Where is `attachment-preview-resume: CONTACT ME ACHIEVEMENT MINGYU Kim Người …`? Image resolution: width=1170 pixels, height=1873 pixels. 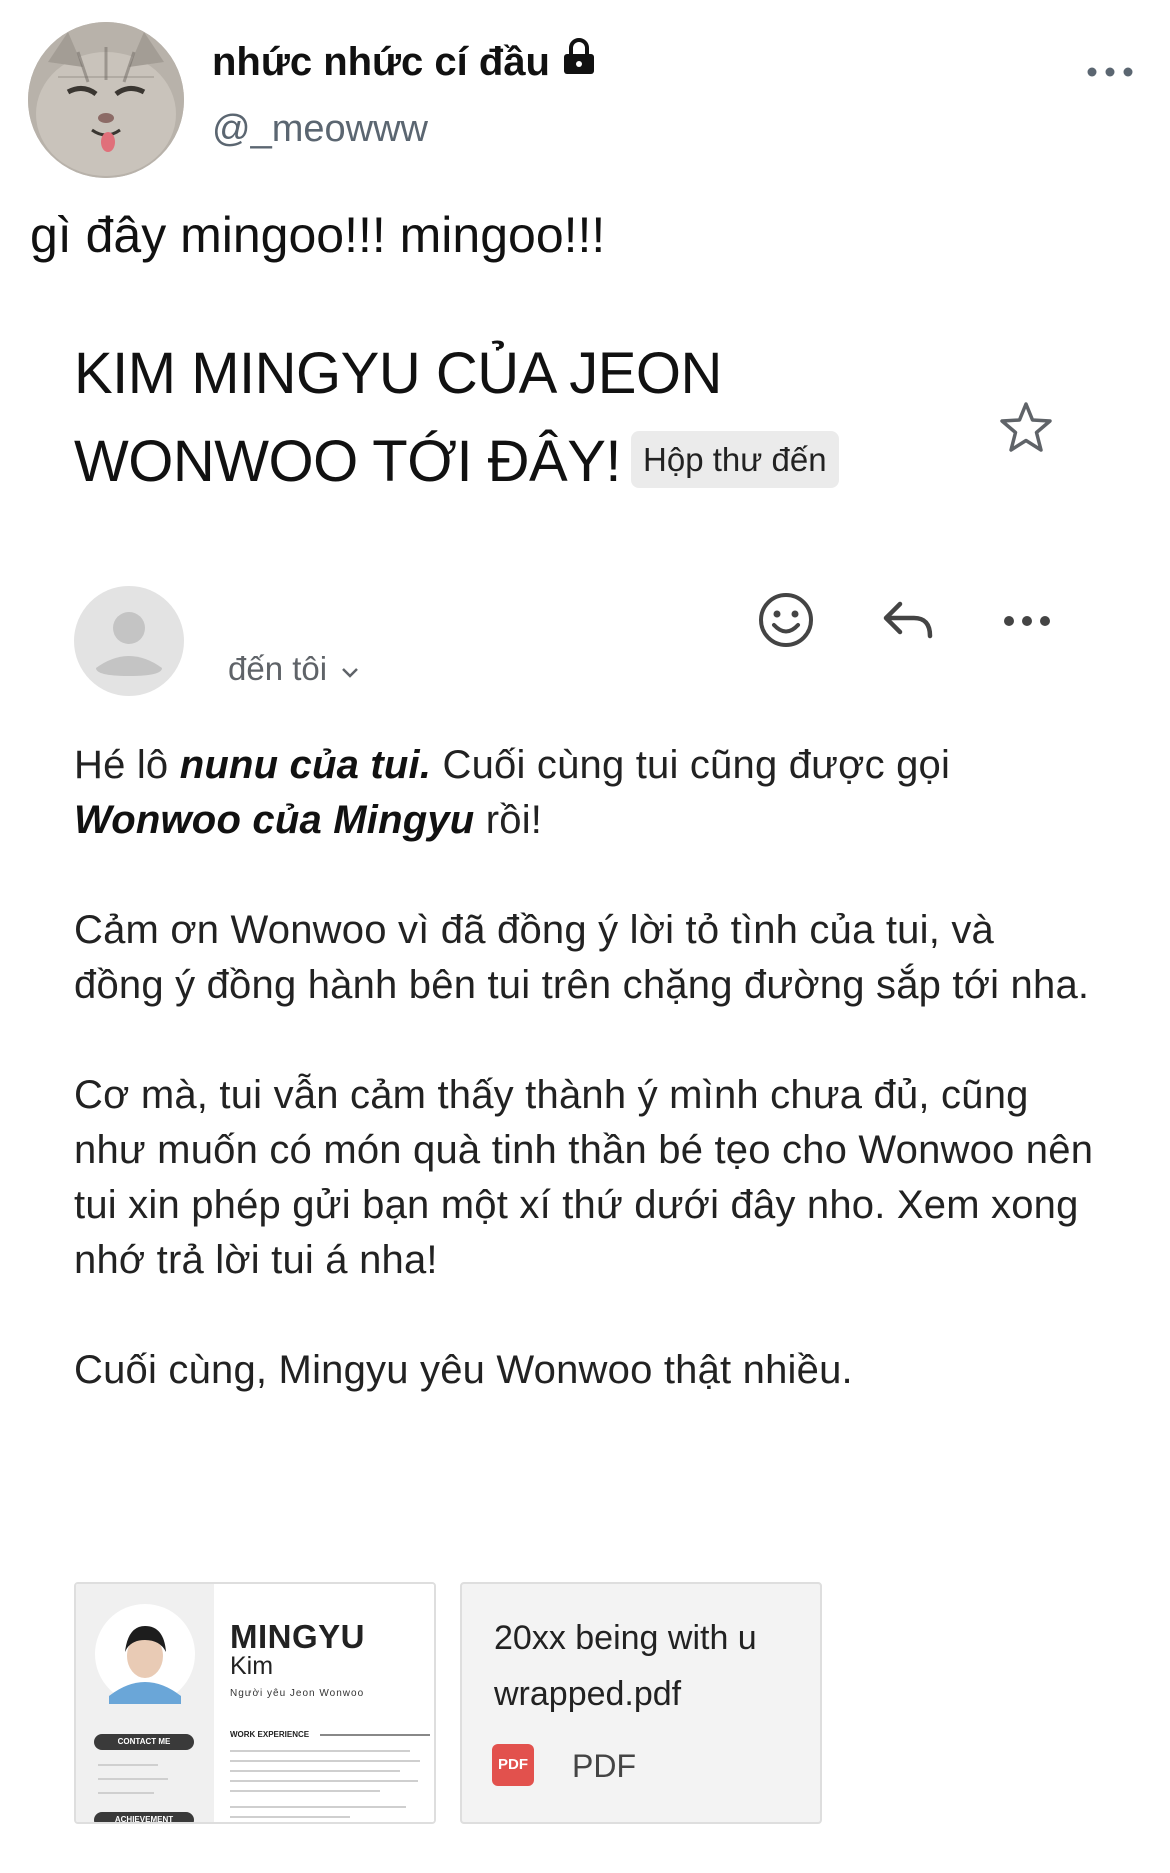 attachment-preview-resume: CONTACT ME ACHIEVEMENT MINGYU Kim Người … is located at coordinates (255, 1703).